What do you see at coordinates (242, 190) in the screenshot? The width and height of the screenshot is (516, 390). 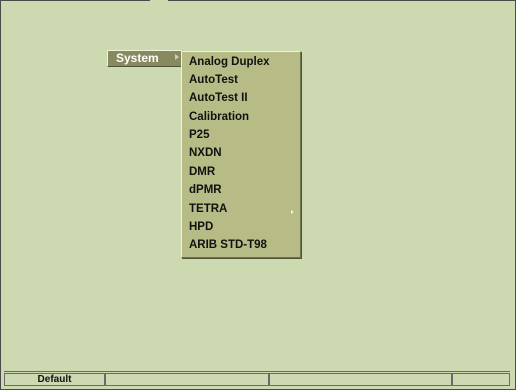 I see `menu-item-dpmr: dPMR` at bounding box center [242, 190].